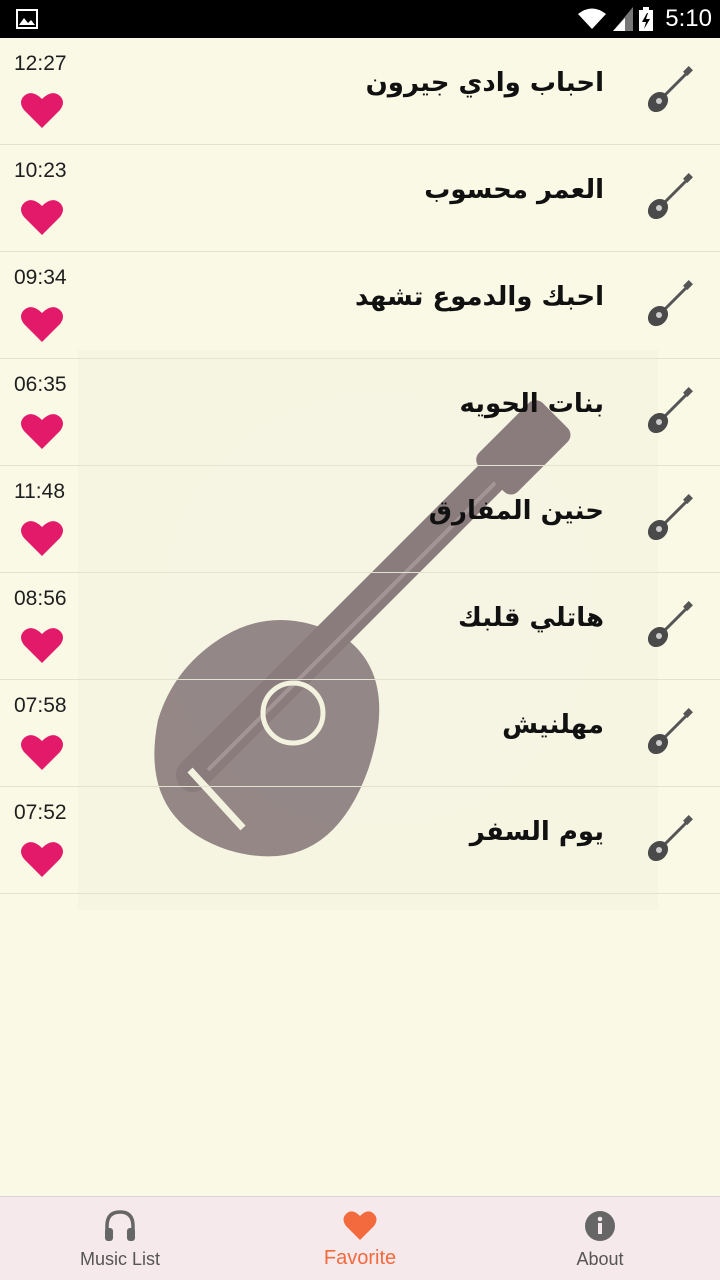  What do you see at coordinates (120, 1225) in the screenshot?
I see `headphones-icon` at bounding box center [120, 1225].